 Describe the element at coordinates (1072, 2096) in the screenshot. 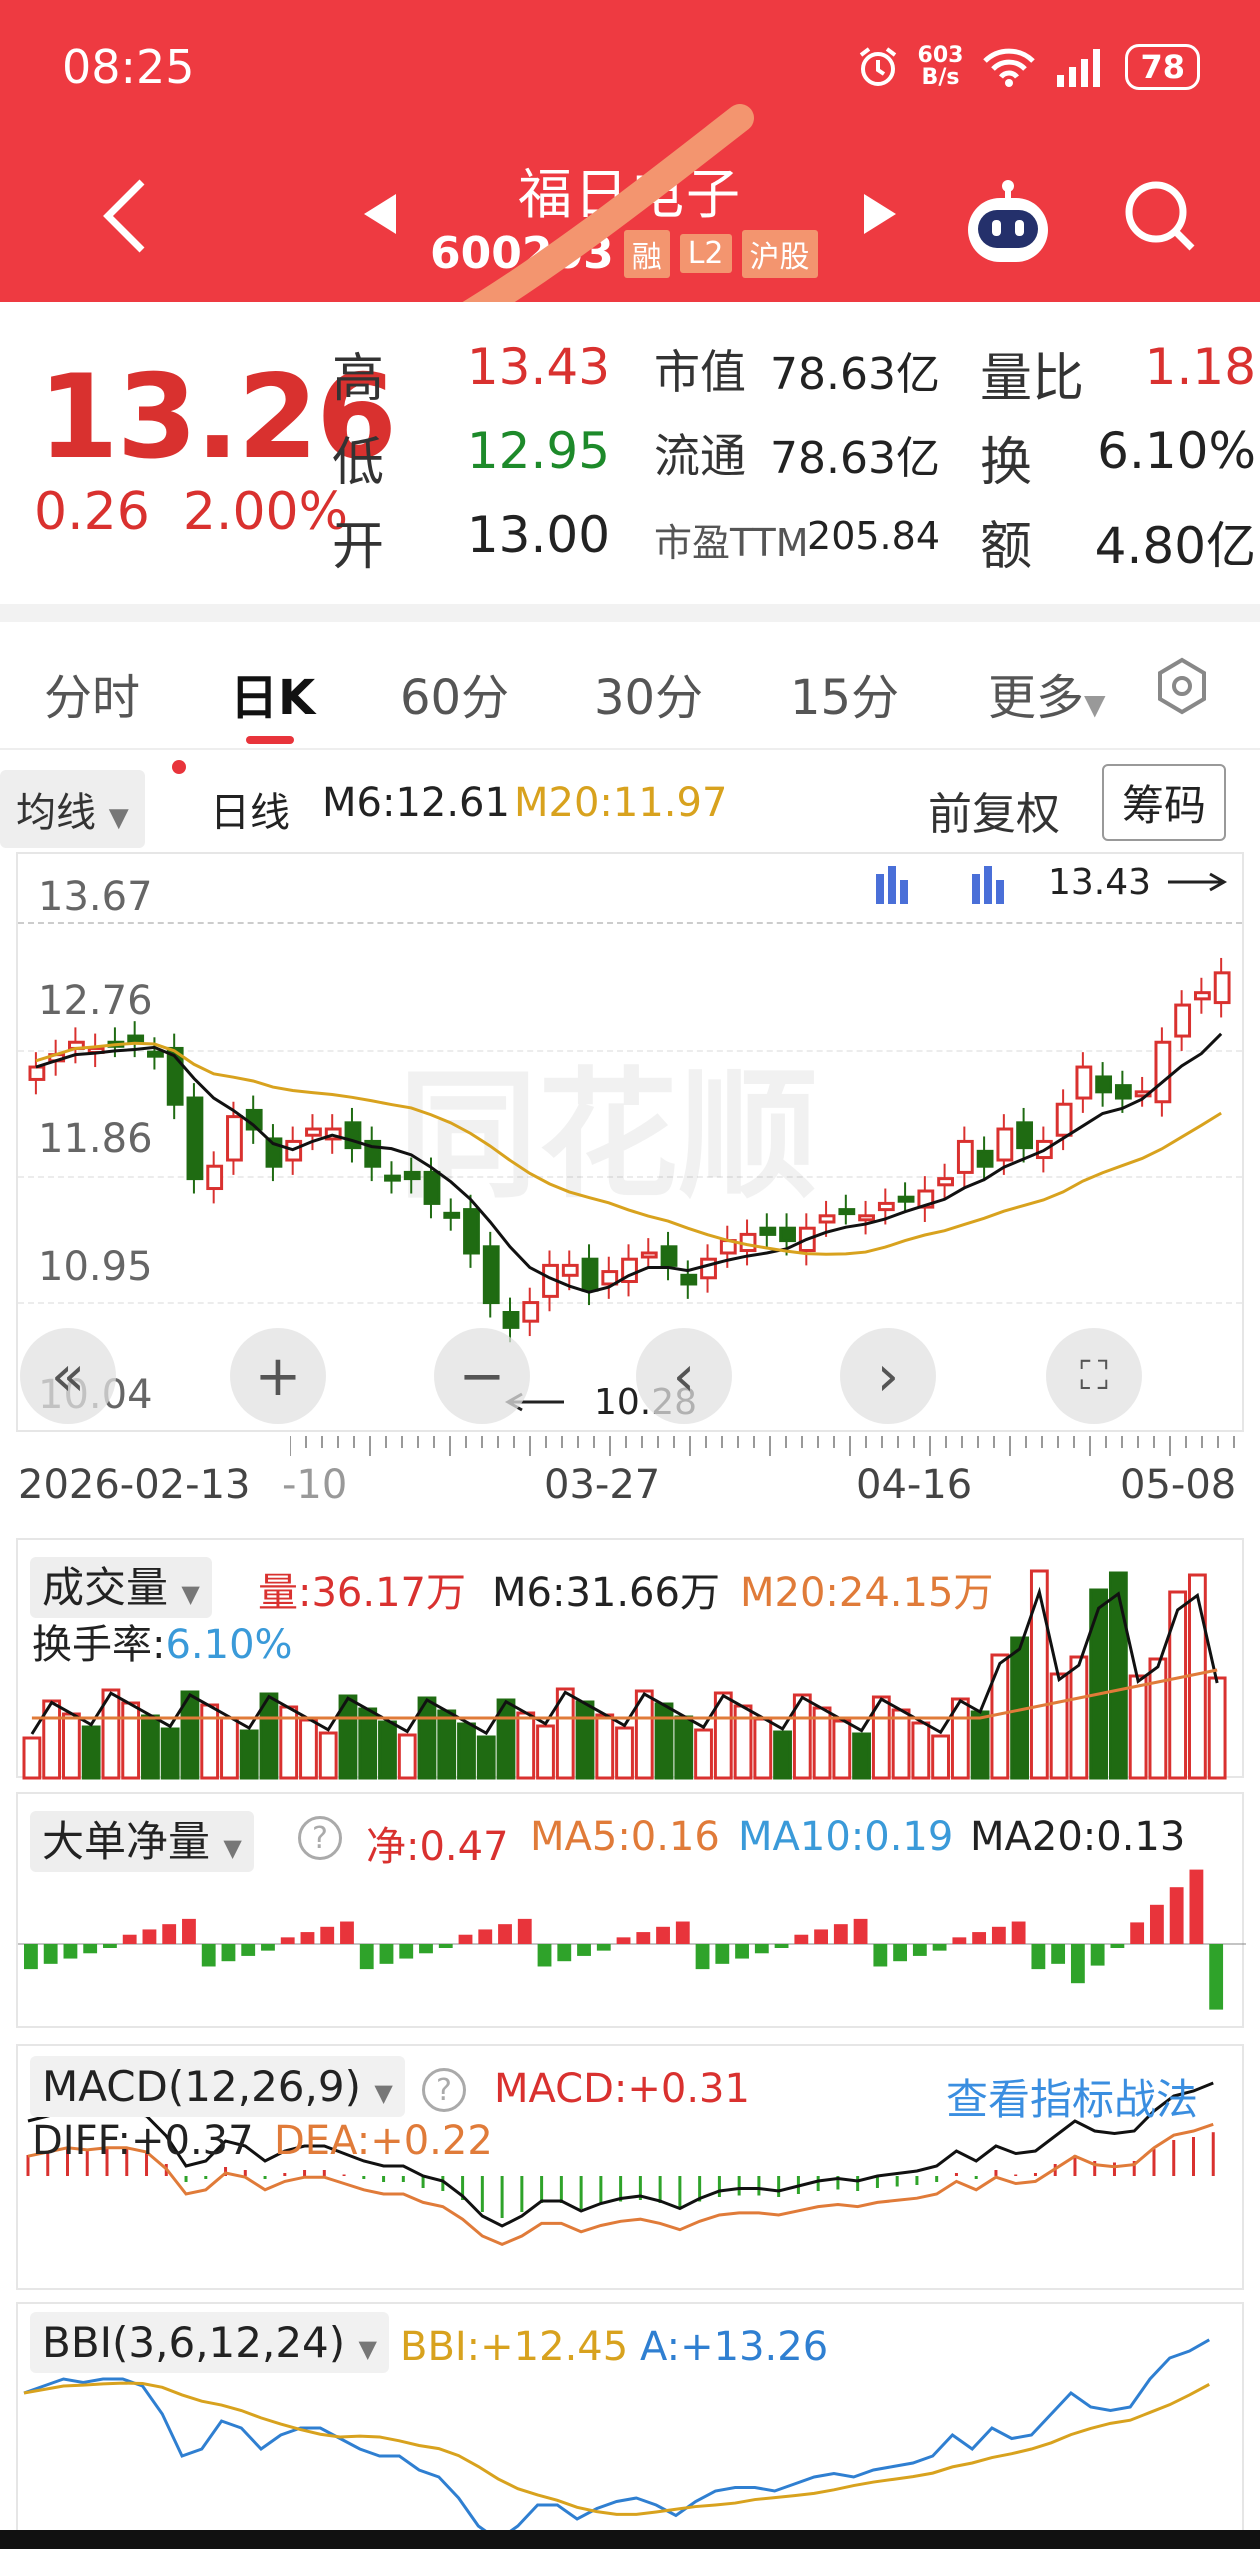

I see `indicator-strategy-link: 查看指标战法` at that location.